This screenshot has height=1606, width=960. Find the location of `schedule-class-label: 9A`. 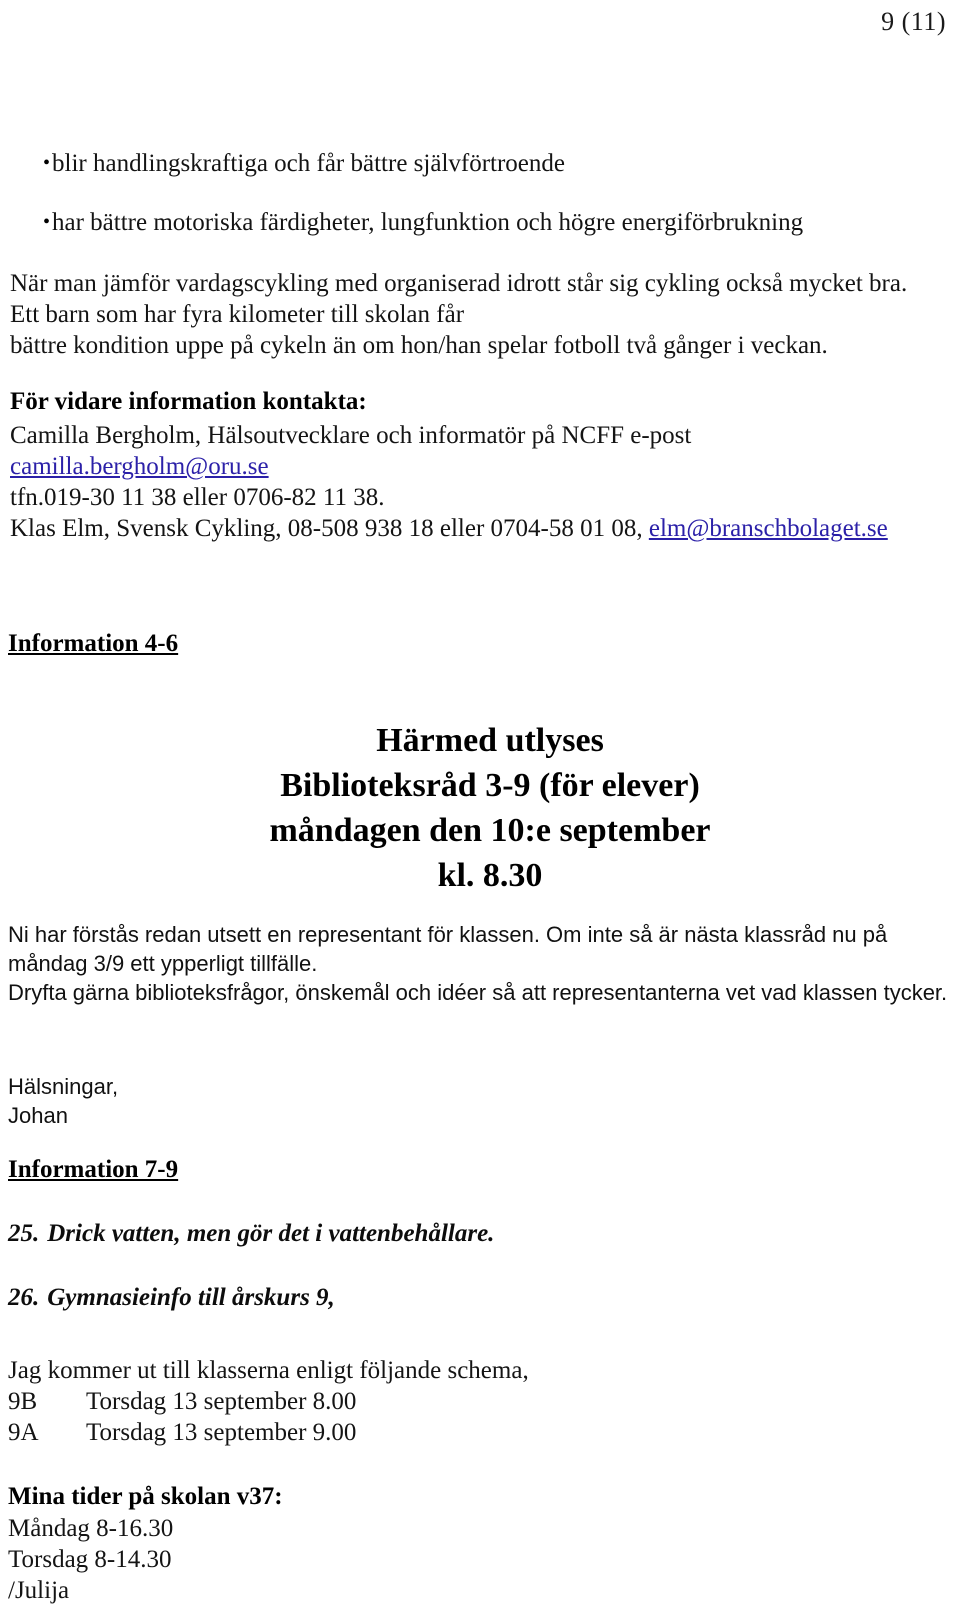

schedule-class-label: 9A is located at coordinates (23, 1432).